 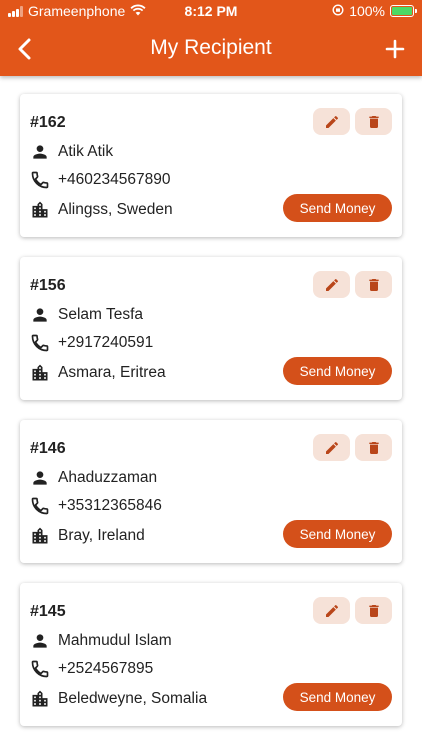 What do you see at coordinates (114, 179) in the screenshot?
I see `recipient-phone: +460234567890` at bounding box center [114, 179].